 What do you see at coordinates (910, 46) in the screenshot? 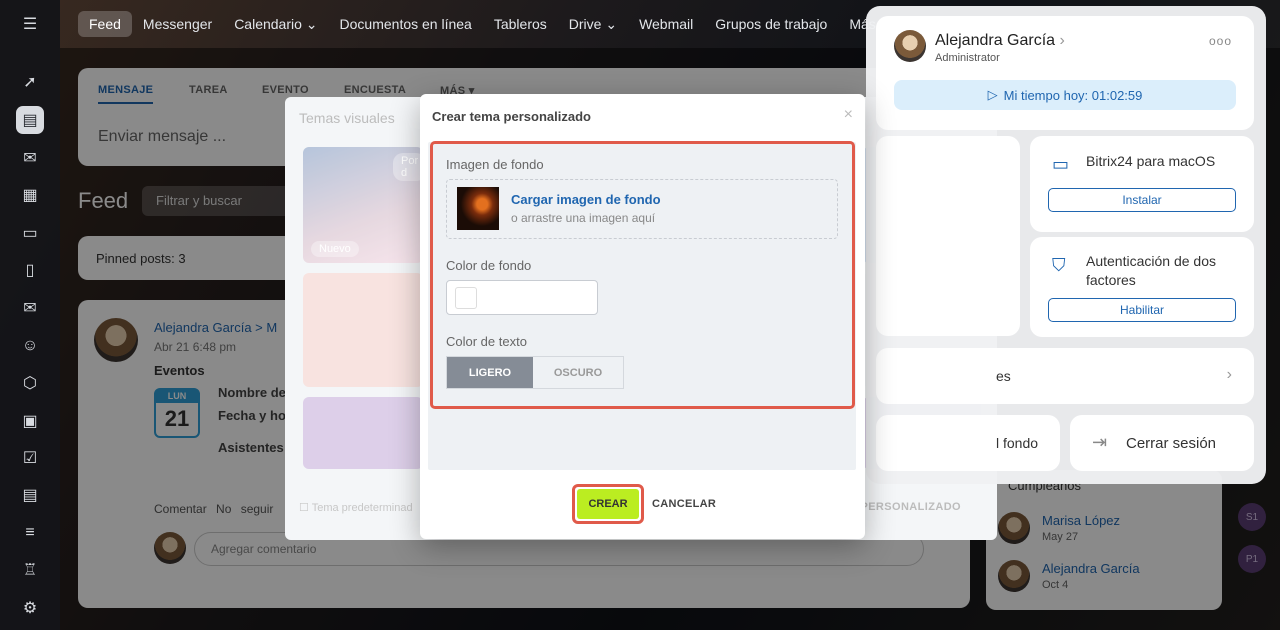
I see `avatar` at bounding box center [910, 46].